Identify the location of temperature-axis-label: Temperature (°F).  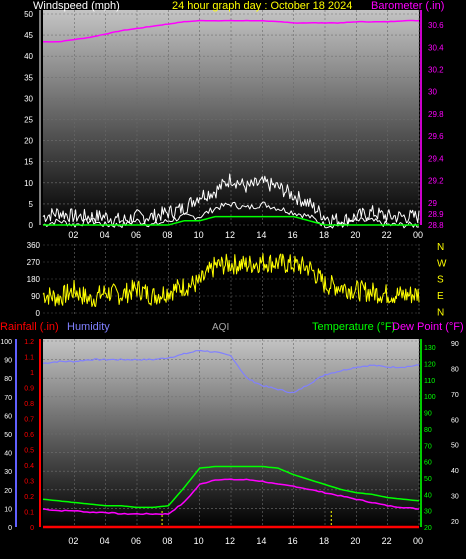
(353, 327).